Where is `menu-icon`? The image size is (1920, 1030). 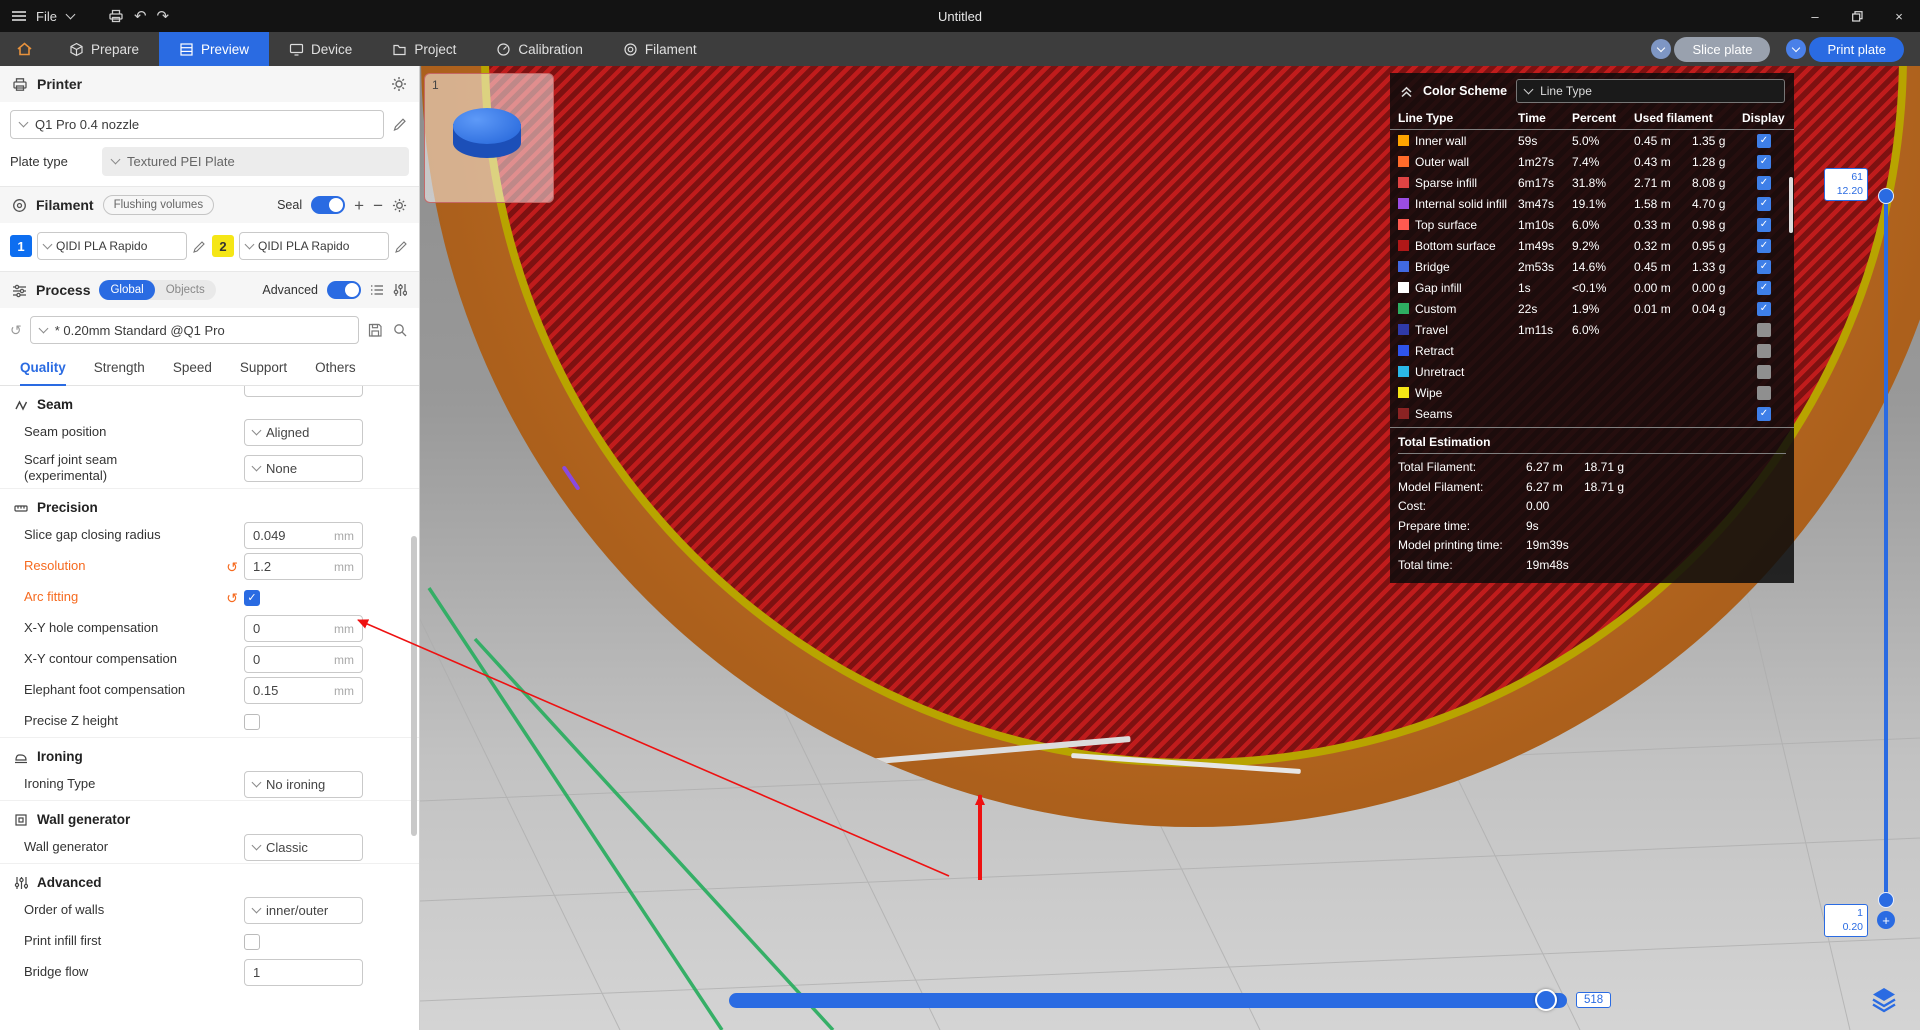
menu-icon is located at coordinates (19, 16).